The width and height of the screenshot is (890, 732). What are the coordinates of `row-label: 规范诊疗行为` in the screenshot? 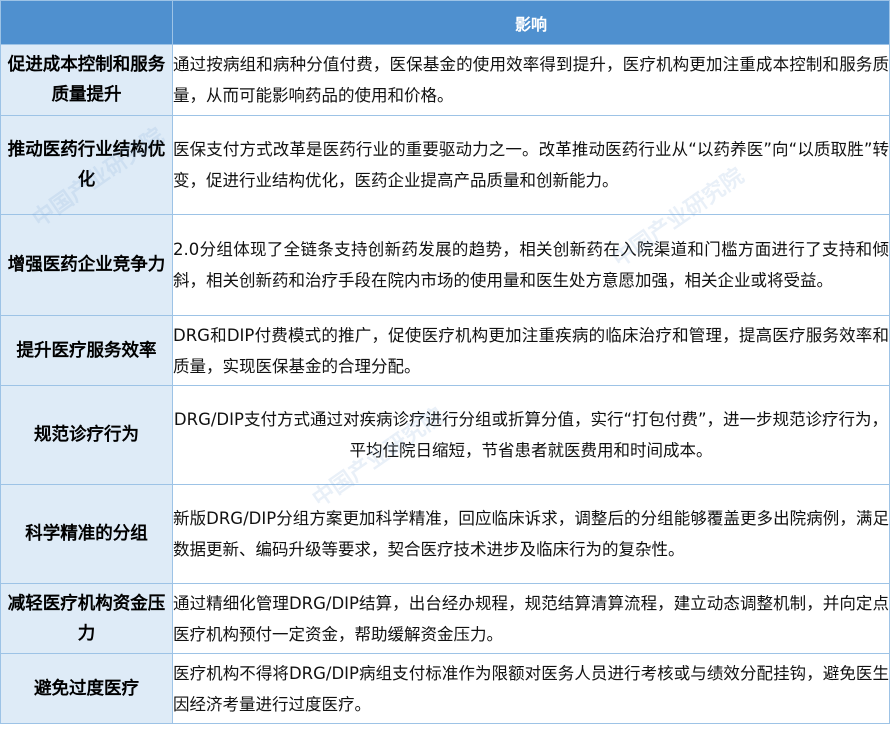 It's located at (86, 435).